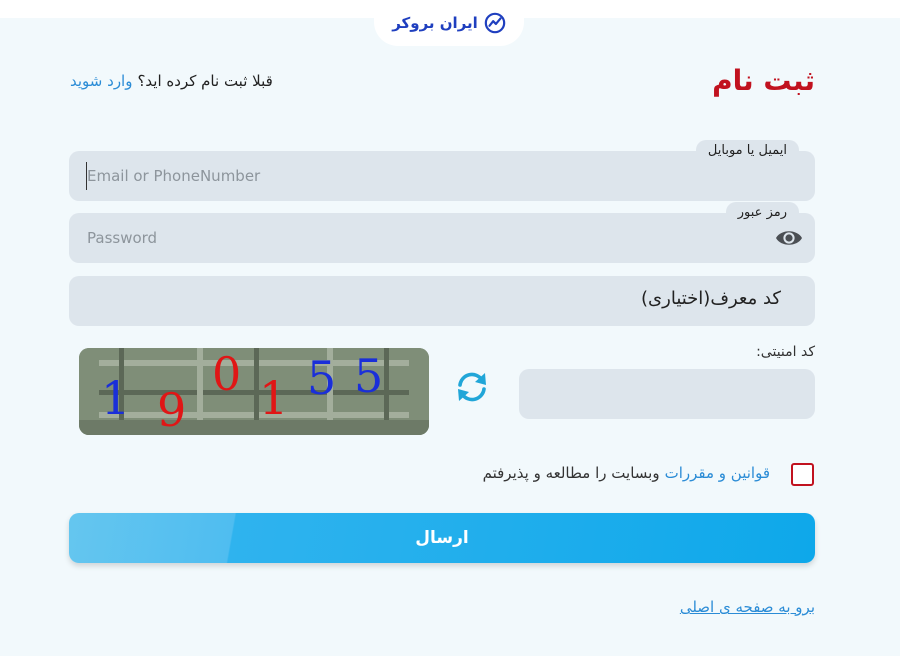 Image resolution: width=900 pixels, height=656 pixels. I want to click on login-prompt-text: قبلا ثبت نام کرده اید؟, so click(205, 81).